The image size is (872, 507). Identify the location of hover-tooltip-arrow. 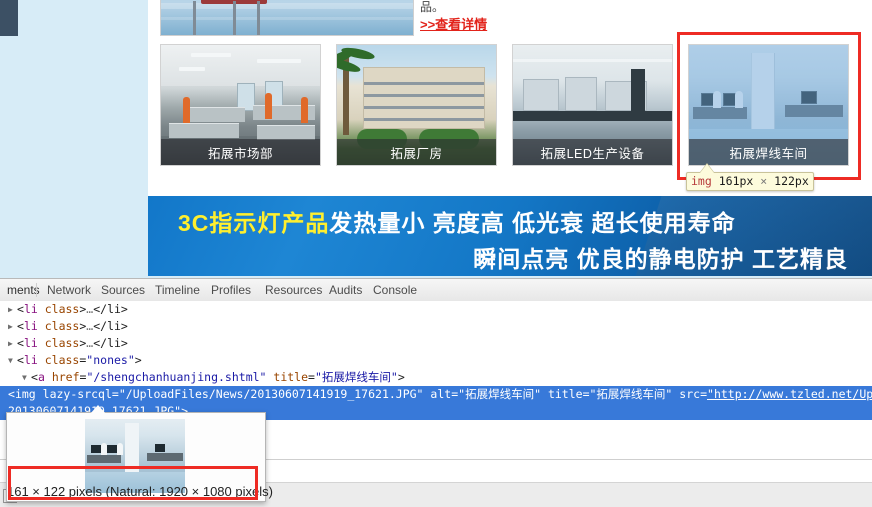
(98, 409).